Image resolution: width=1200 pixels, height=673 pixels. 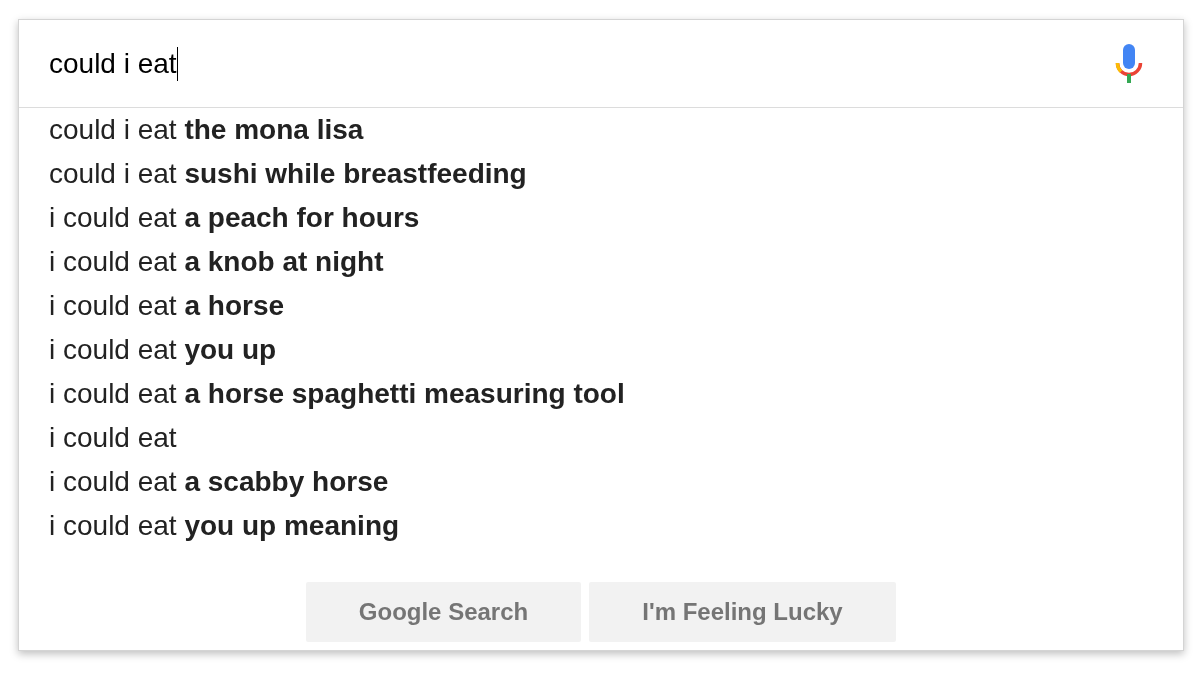 I want to click on search-field: could i eat, so click(x=582, y=63).